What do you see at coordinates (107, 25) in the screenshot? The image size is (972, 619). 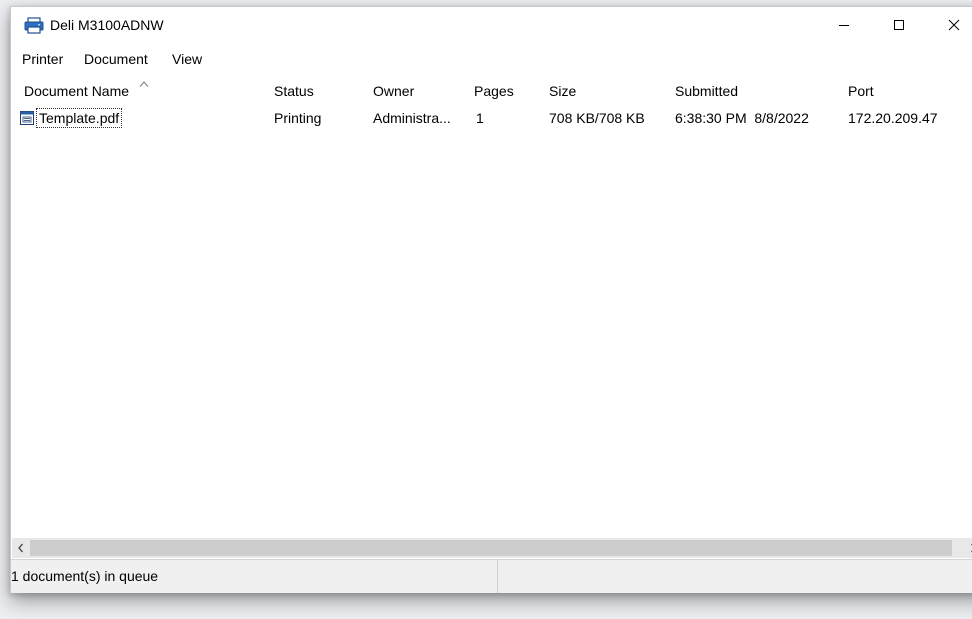 I see `window-title: Deli M3100ADNW` at bounding box center [107, 25].